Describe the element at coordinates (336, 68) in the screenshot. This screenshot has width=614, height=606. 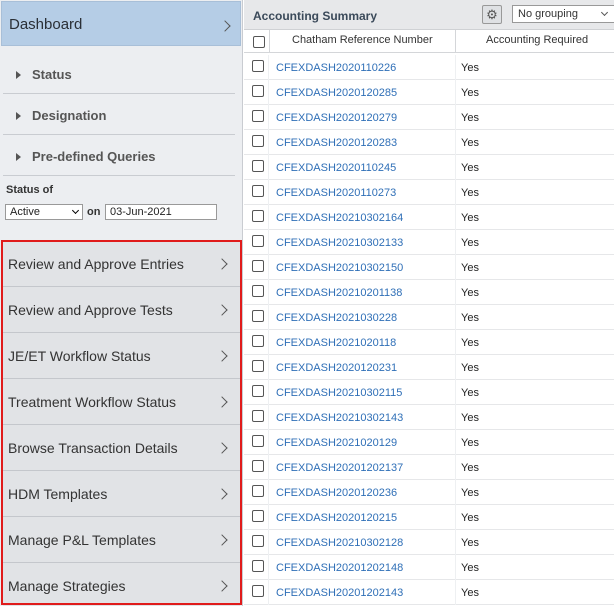
I see `reference-link: CFEXDASH2020110226` at that location.